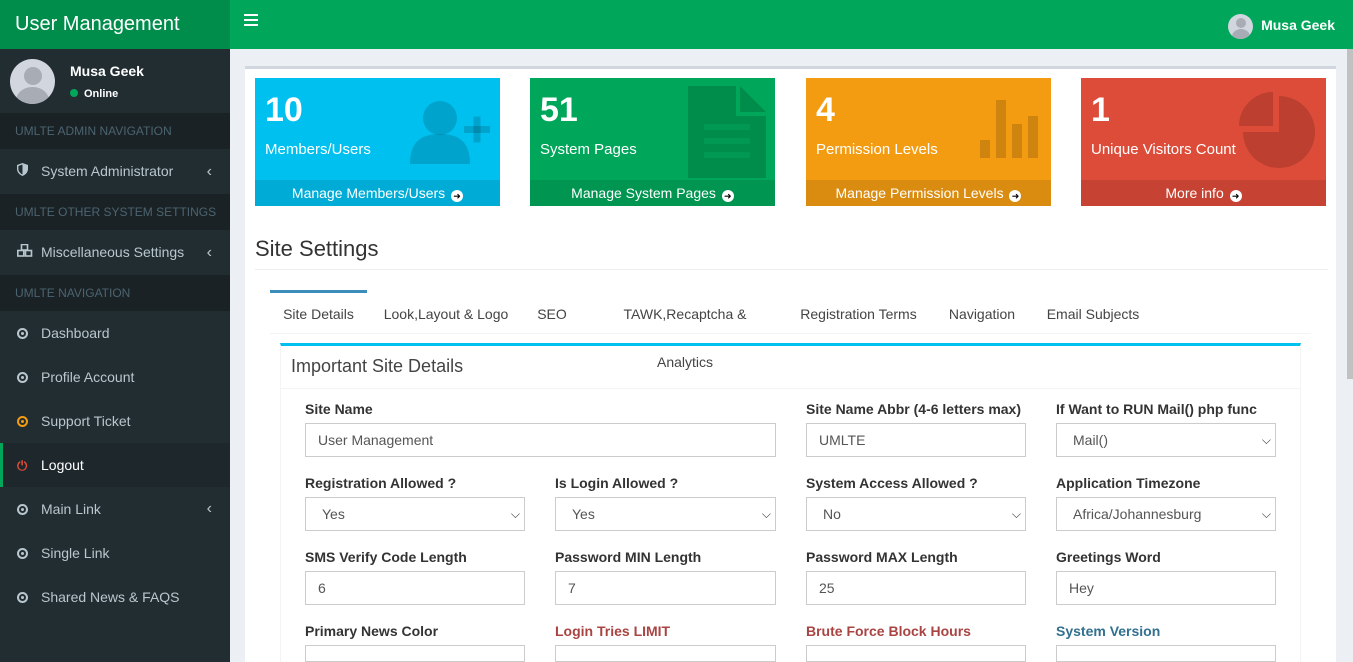 This screenshot has width=1353, height=662. What do you see at coordinates (559, 110) in the screenshot?
I see `stat-value: 51` at bounding box center [559, 110].